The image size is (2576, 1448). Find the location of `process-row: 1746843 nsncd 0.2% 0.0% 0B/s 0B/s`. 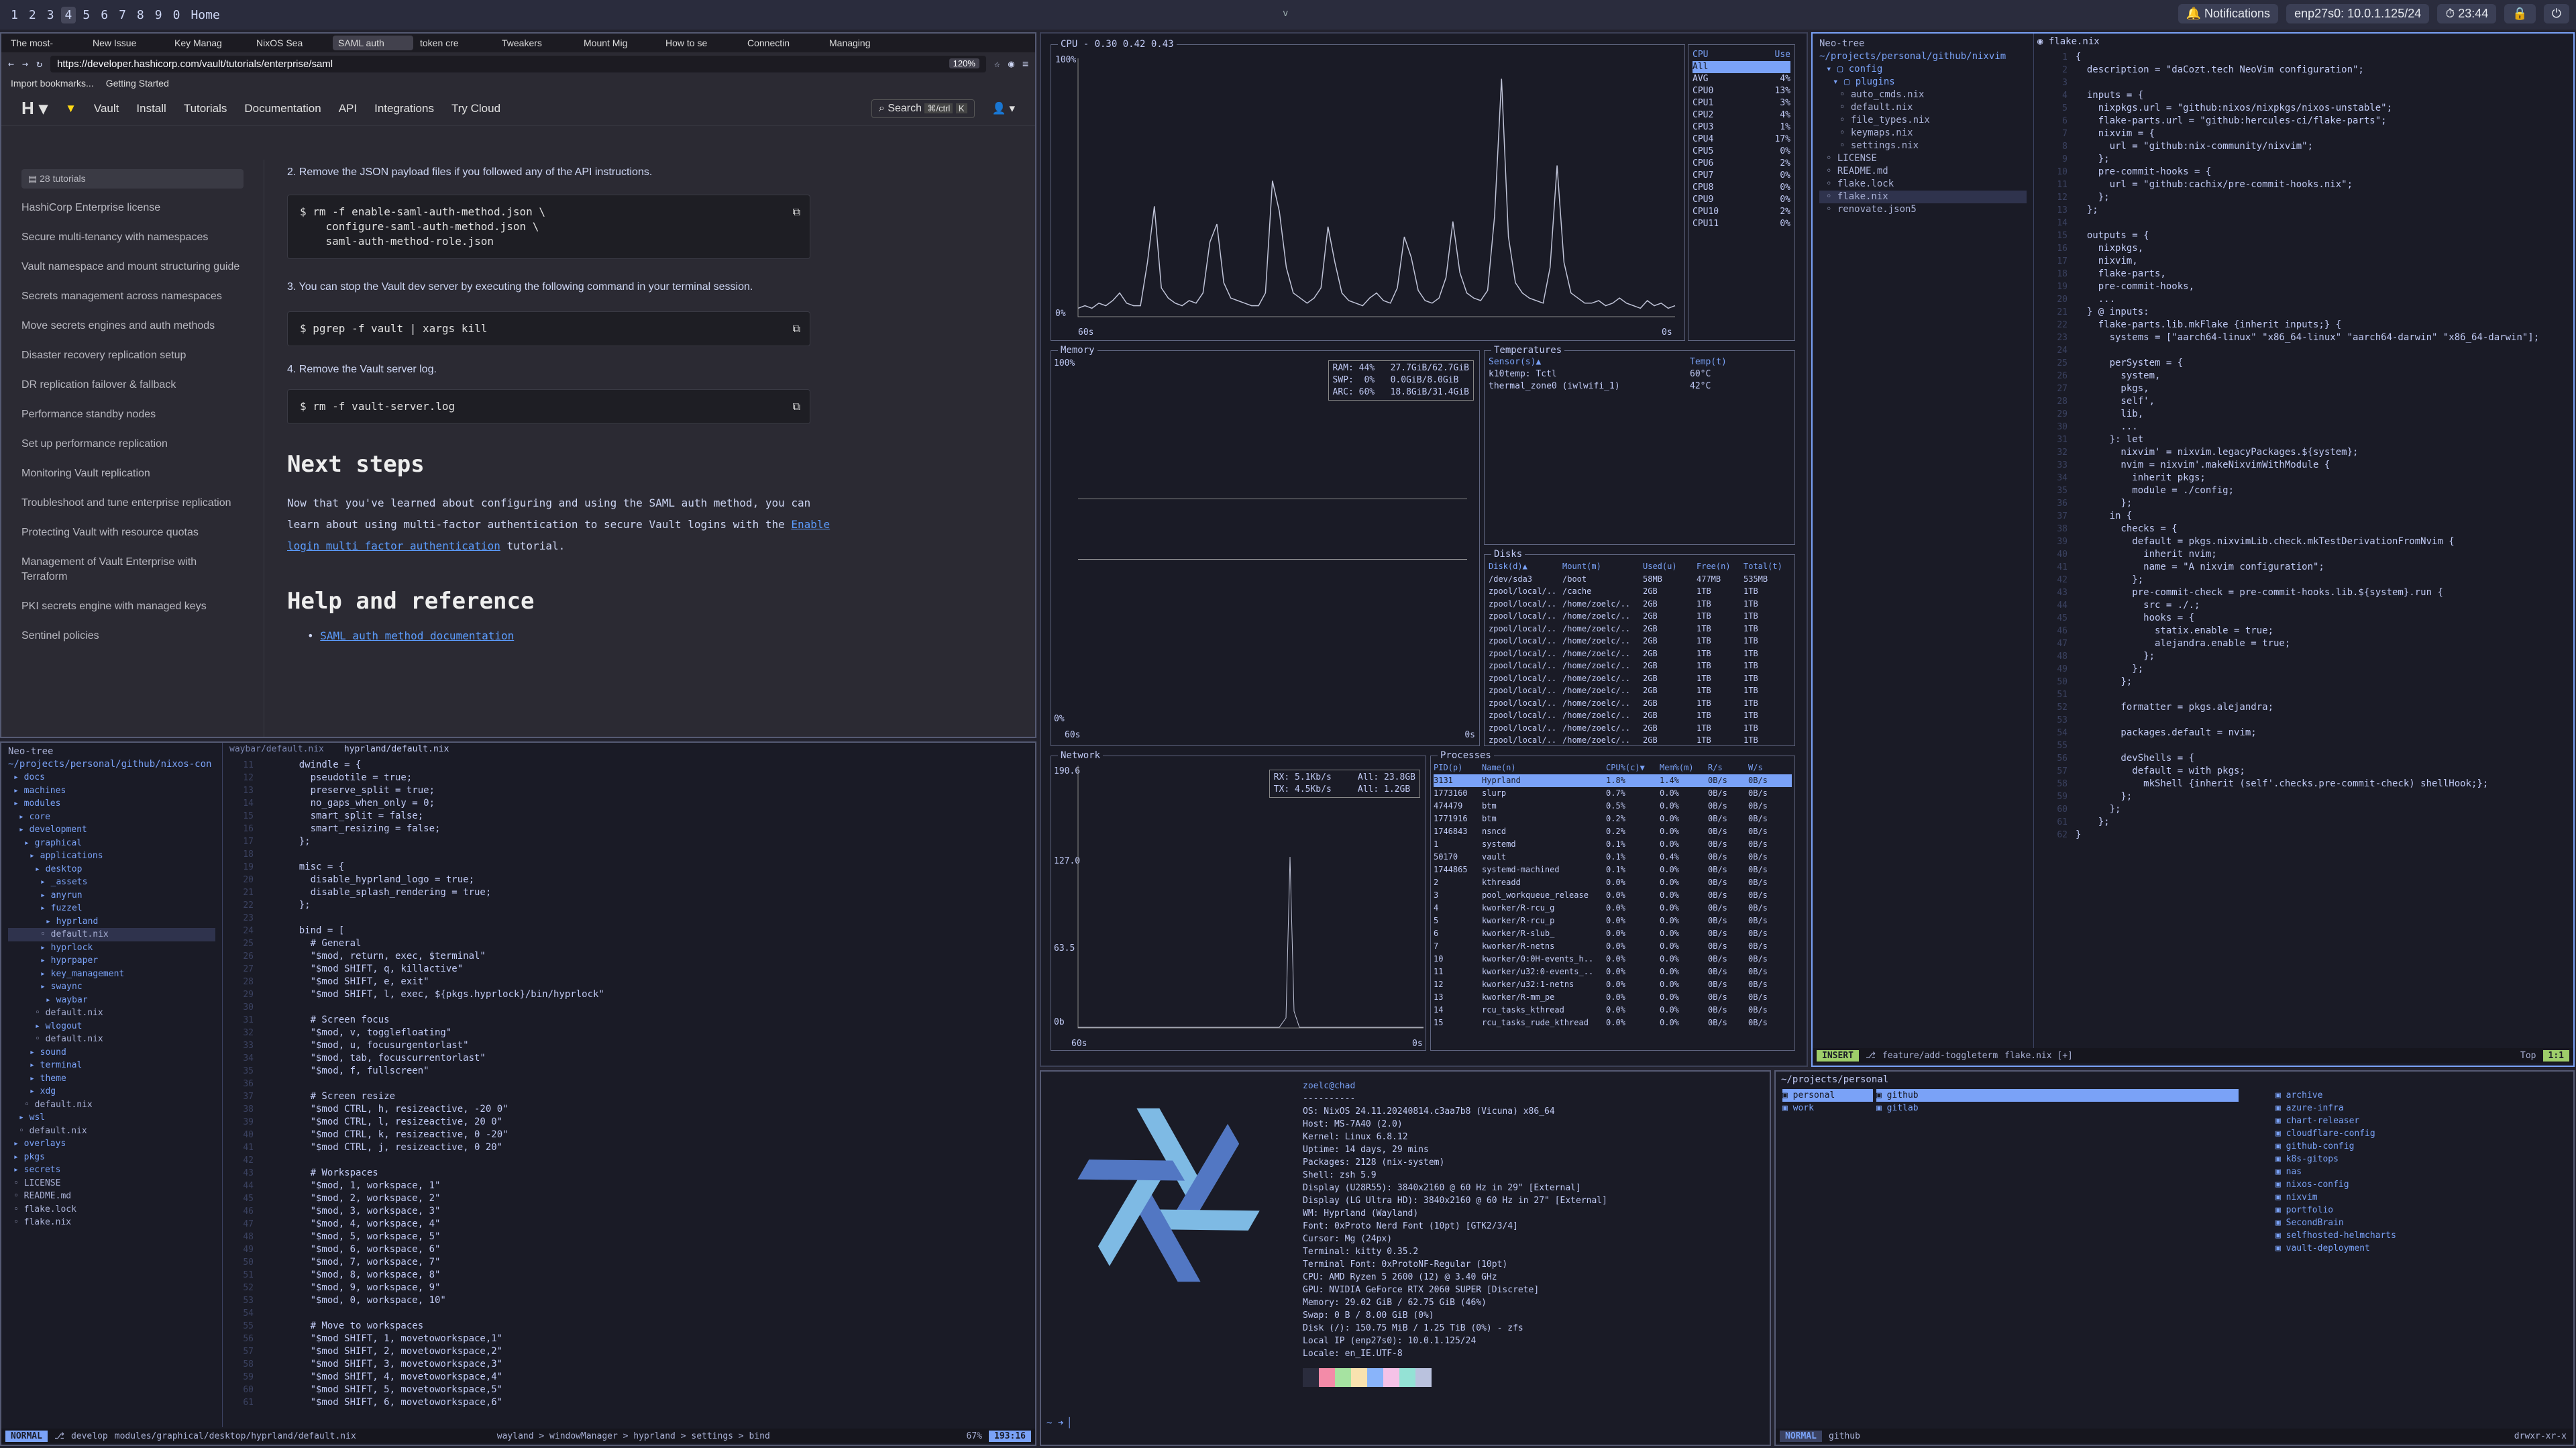

process-row: 1746843 nsncd 0.2% 0.0% 0B/s 0B/s is located at coordinates (1613, 831).